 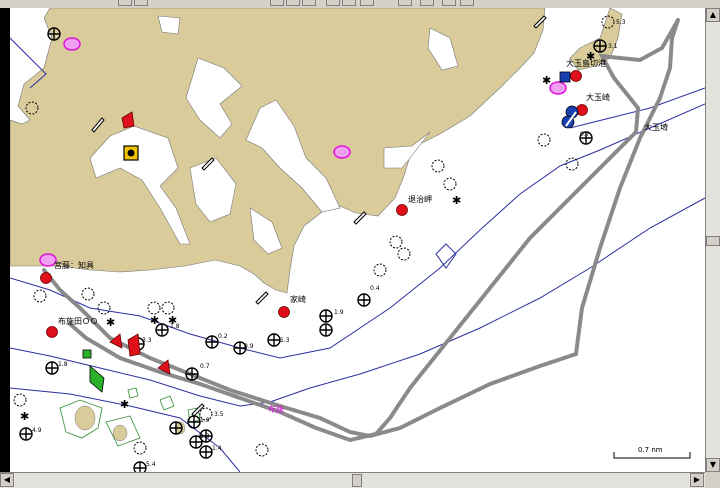 What do you see at coordinates (697, 480) in the screenshot?
I see `scroll-right-icon: ▶` at bounding box center [697, 480].